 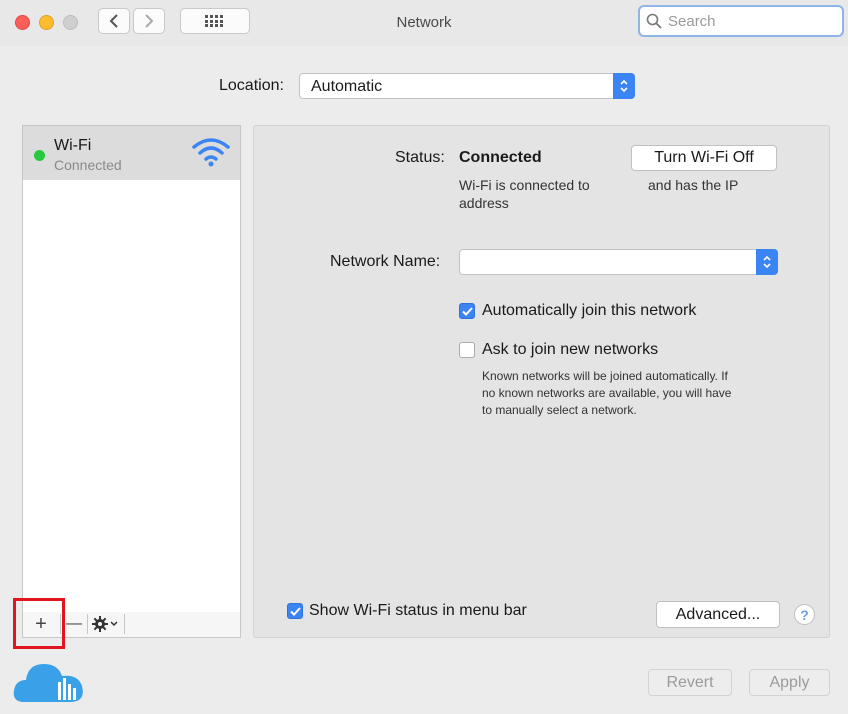 What do you see at coordinates (748, 21) in the screenshot?
I see `search-input` at bounding box center [748, 21].